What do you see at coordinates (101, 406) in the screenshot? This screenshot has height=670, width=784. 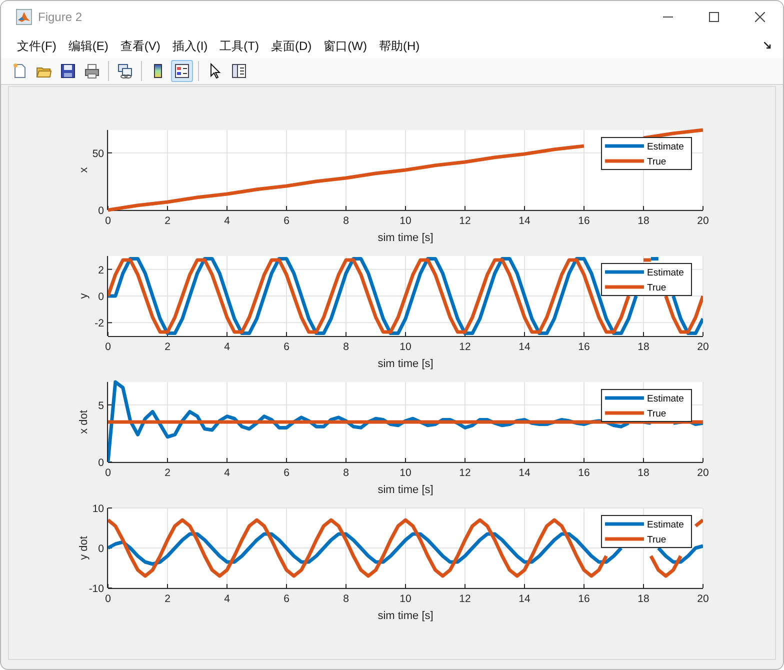 I see `y-tick-label: 5` at bounding box center [101, 406].